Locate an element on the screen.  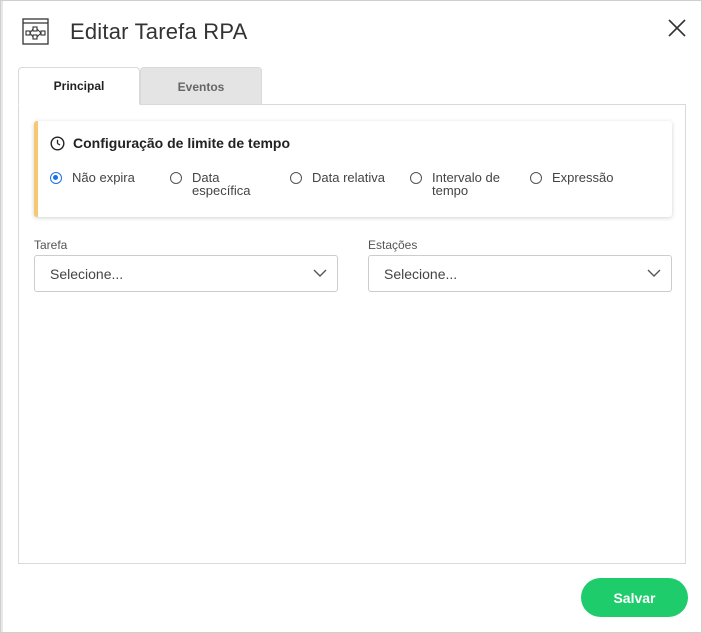
radio-data-relativa: Data relativa is located at coordinates (346, 177).